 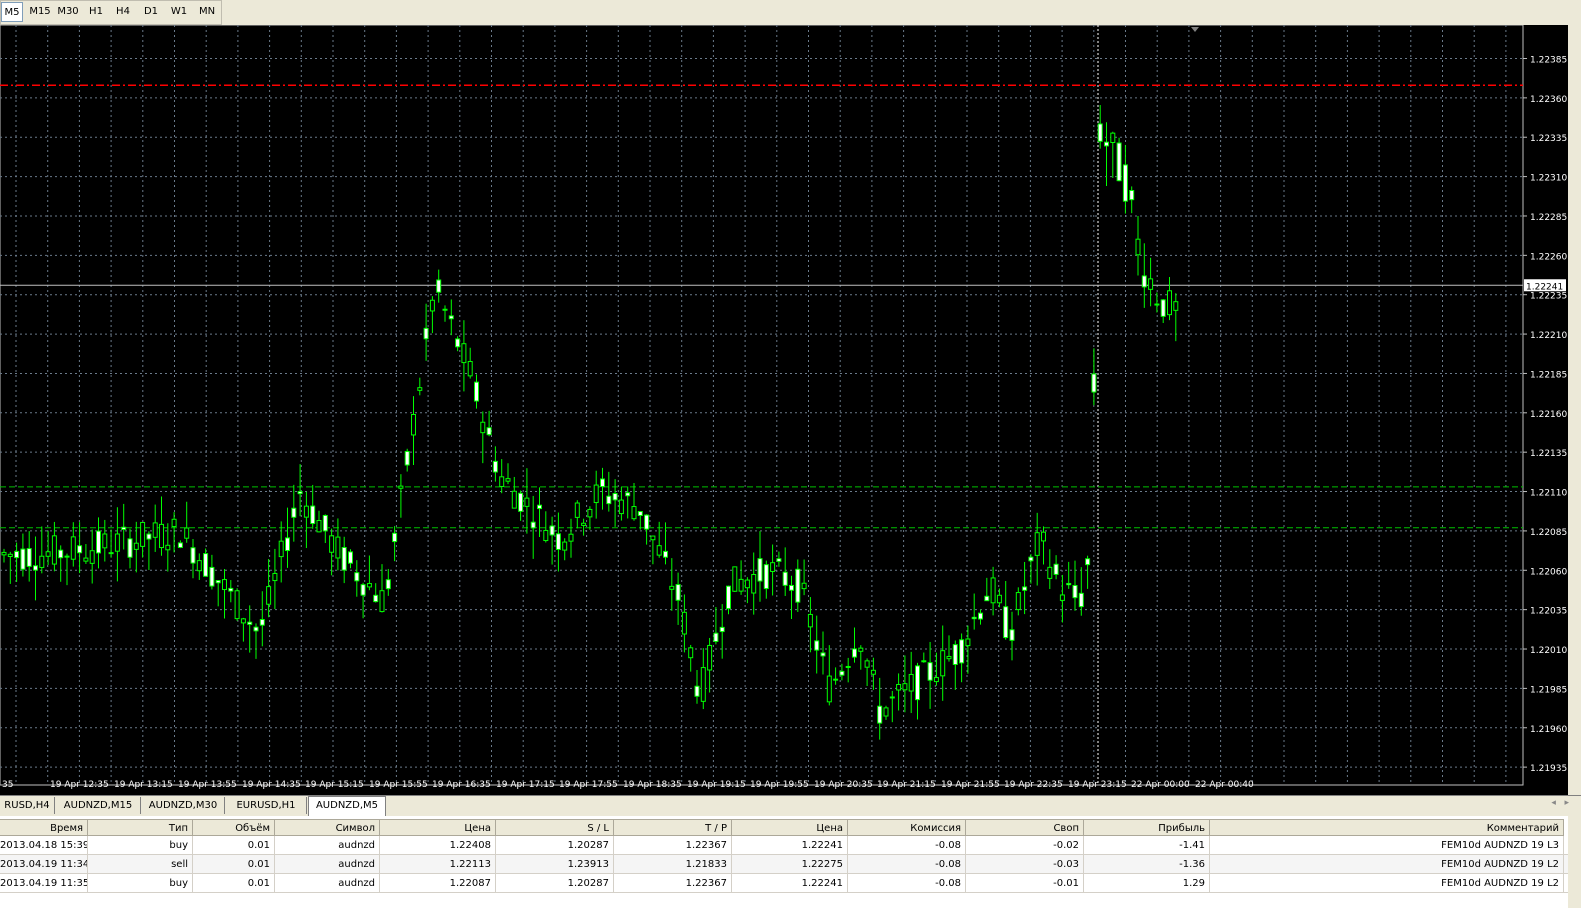 What do you see at coordinates (907, 827) in the screenshot?
I see `col-header-8: Комиссия` at bounding box center [907, 827].